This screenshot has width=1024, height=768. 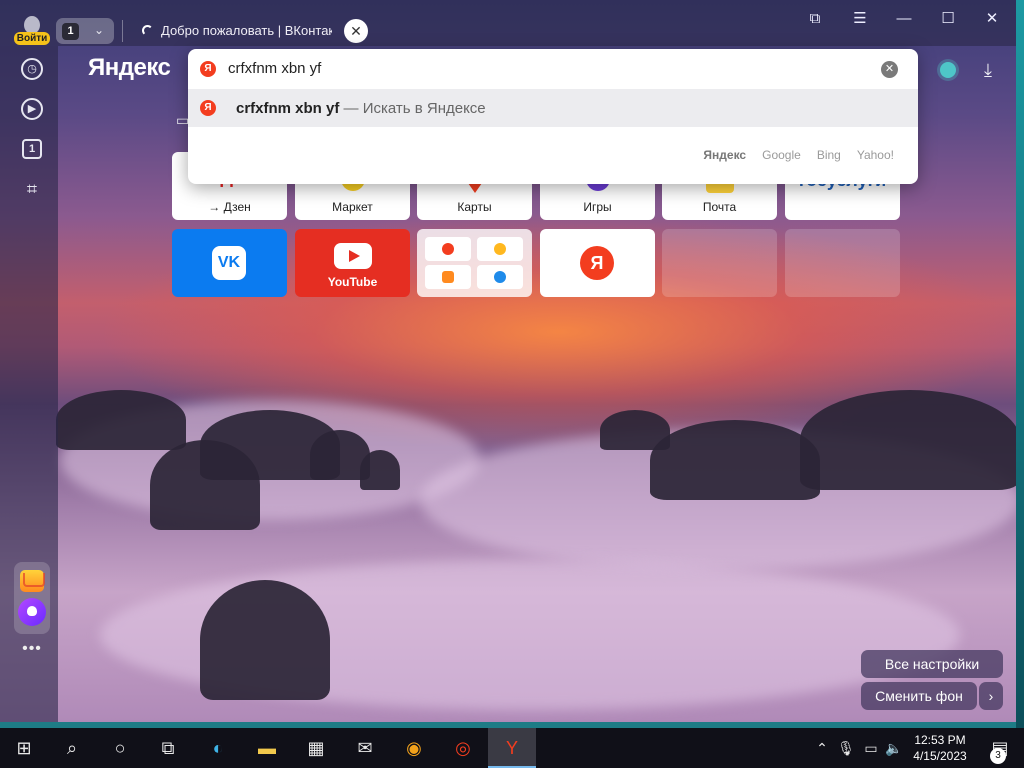 What do you see at coordinates (500, 277) in the screenshot?
I see `mini-disk-icon` at bounding box center [500, 277].